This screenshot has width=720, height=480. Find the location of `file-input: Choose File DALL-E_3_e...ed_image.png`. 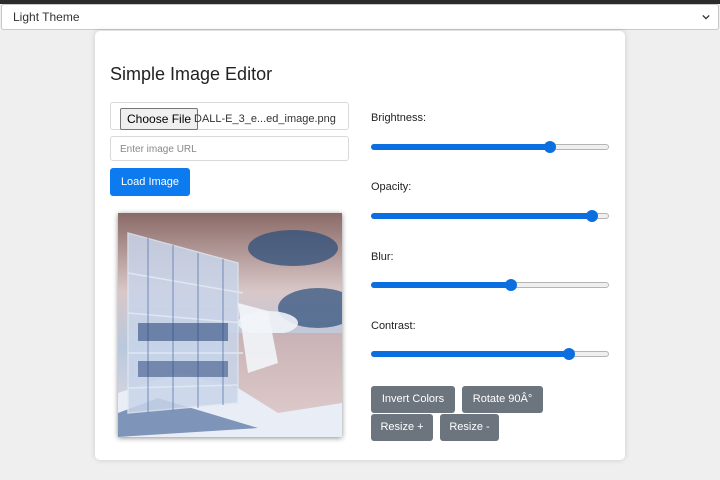

file-input: Choose File DALL-E_3_e...ed_image.png is located at coordinates (229, 116).